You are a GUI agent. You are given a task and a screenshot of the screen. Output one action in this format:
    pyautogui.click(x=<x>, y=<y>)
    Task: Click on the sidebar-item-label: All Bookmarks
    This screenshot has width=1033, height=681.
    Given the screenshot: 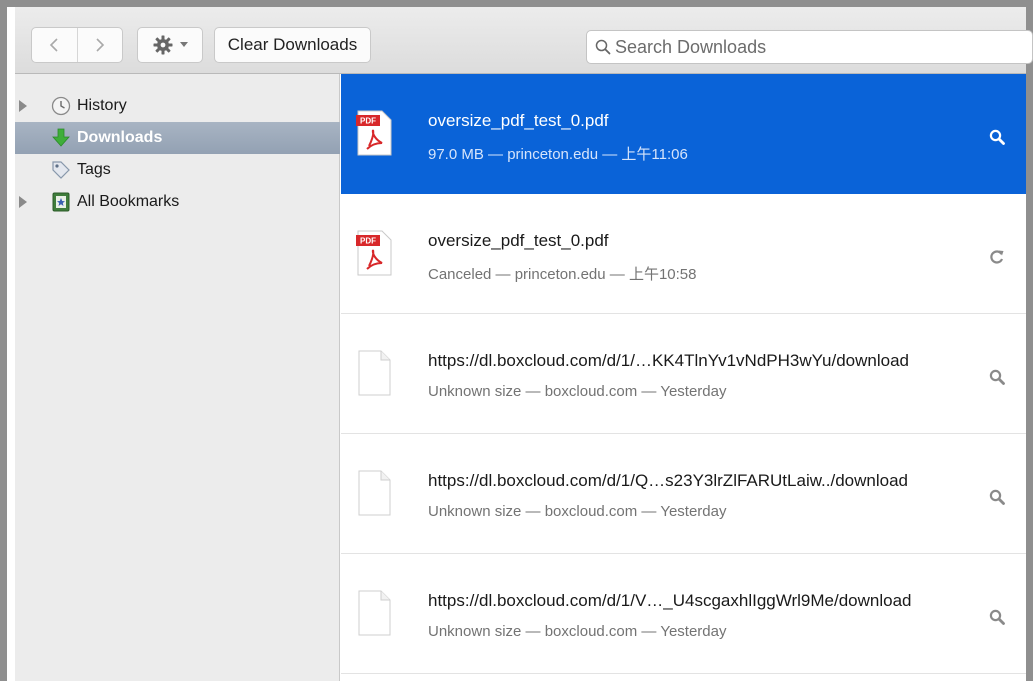 What is the action you would take?
    pyautogui.click(x=128, y=201)
    